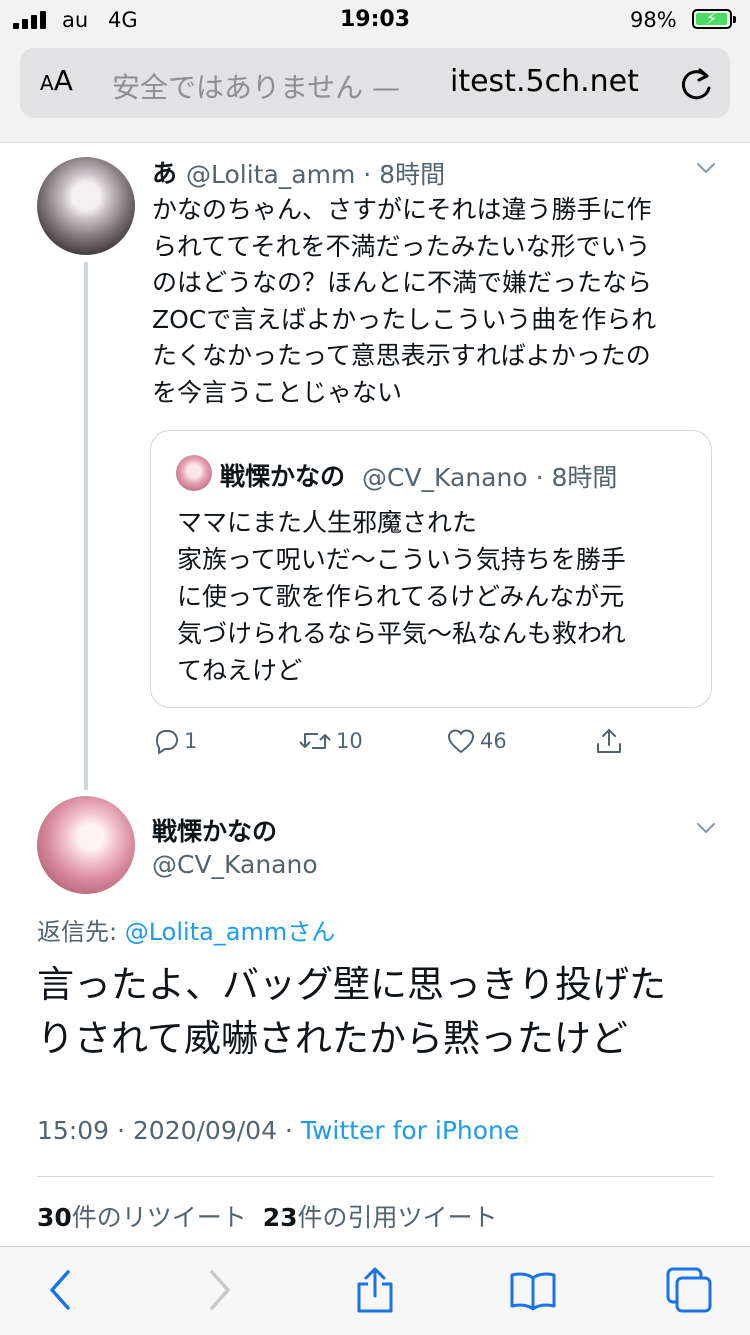  What do you see at coordinates (351, 1011) in the screenshot?
I see `tweet-text: 言ったよ、バッグ壁に思っきり投げた りされて威嚇されたから黙ったけど` at bounding box center [351, 1011].